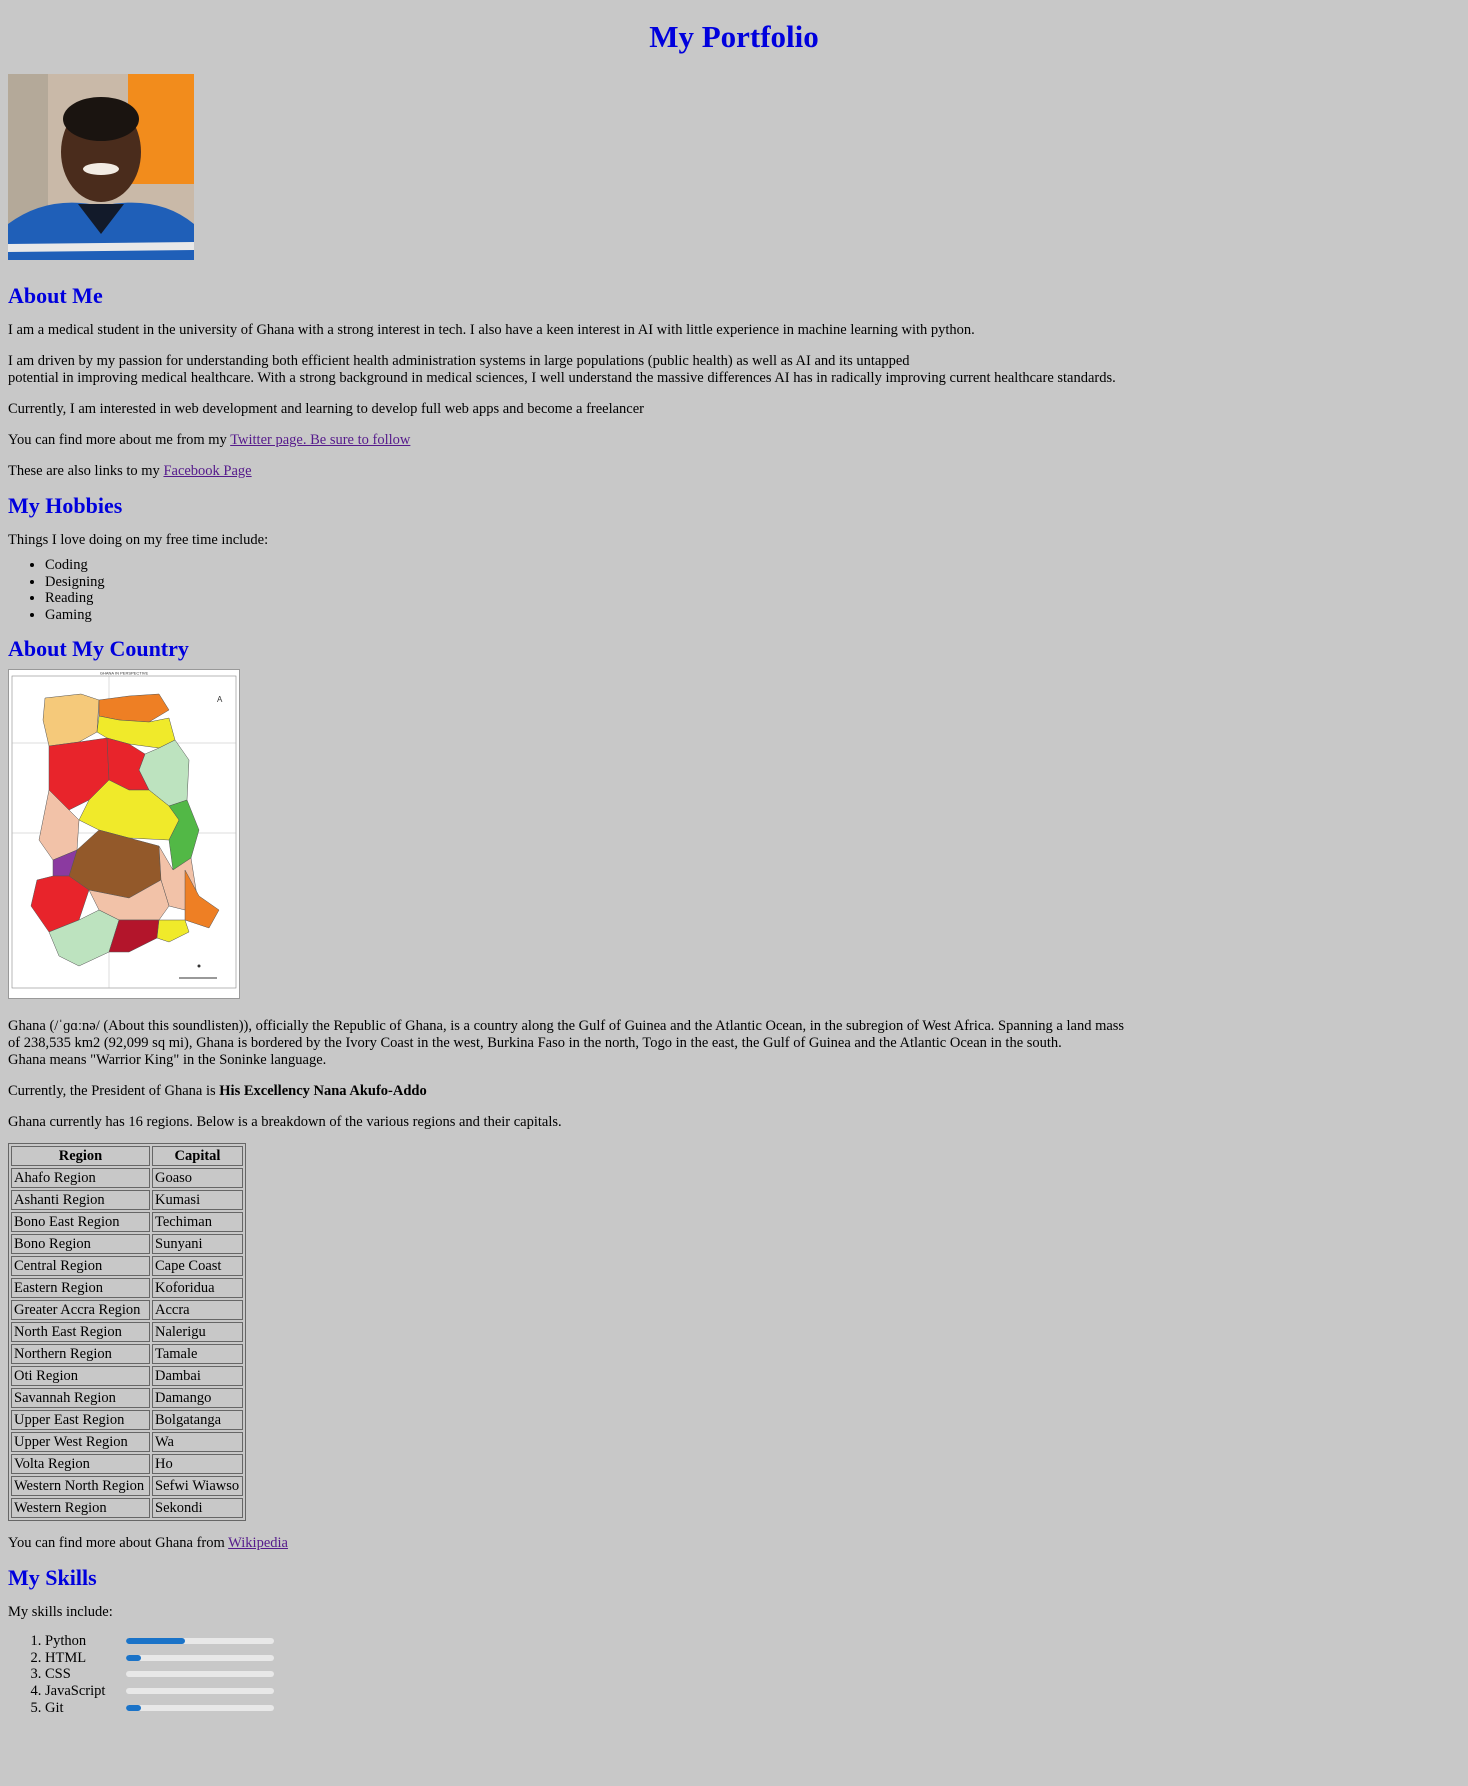  Describe the element at coordinates (98, 648) in the screenshot. I see `country-heading: About My Country` at that location.